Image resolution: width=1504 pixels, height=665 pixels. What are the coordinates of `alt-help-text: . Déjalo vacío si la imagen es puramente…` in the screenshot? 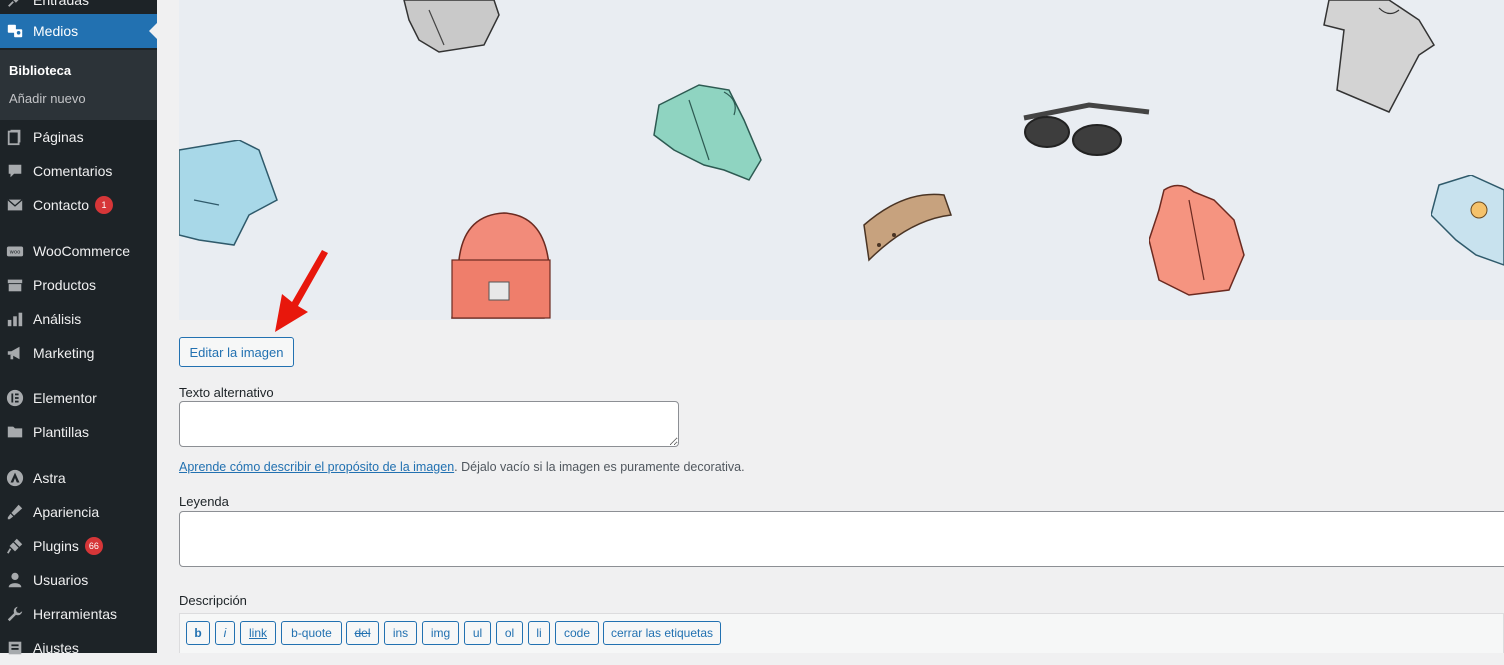 It's located at (599, 467).